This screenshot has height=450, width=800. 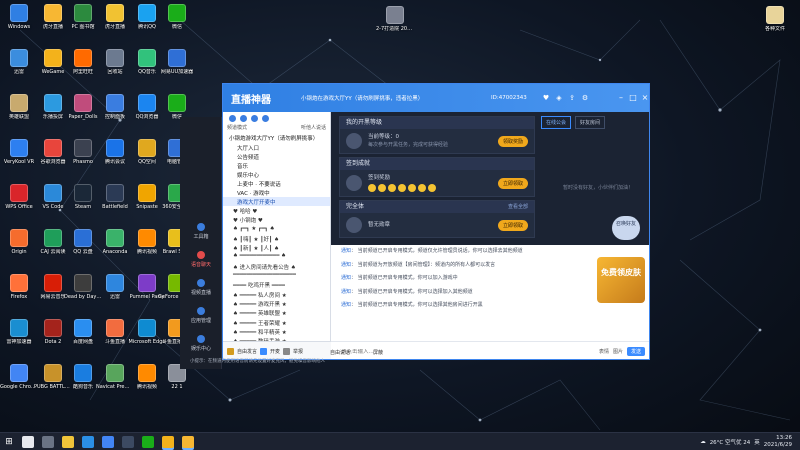 What do you see at coordinates (83, 384) in the screenshot?
I see `desktop-icon: 酷狗音乐` at bounding box center [83, 384].